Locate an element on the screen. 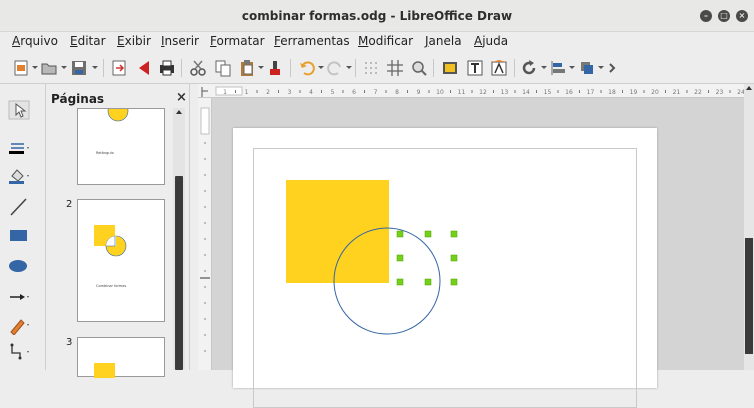 This screenshot has width=754, height=408. menu-exibir: Exibir is located at coordinates (134, 41).